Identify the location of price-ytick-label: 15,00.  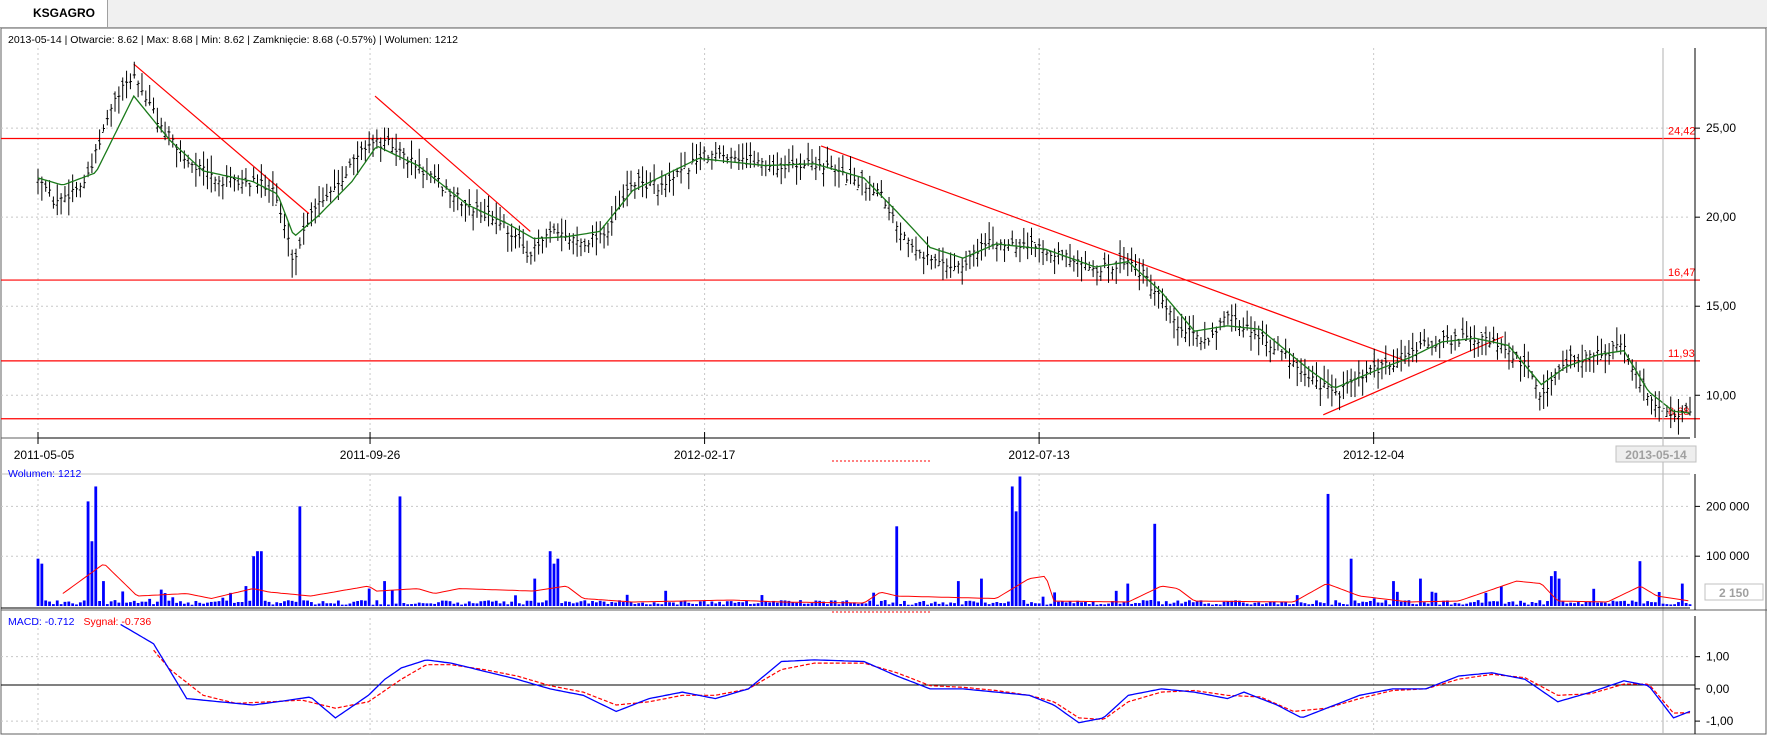
(1721, 306).